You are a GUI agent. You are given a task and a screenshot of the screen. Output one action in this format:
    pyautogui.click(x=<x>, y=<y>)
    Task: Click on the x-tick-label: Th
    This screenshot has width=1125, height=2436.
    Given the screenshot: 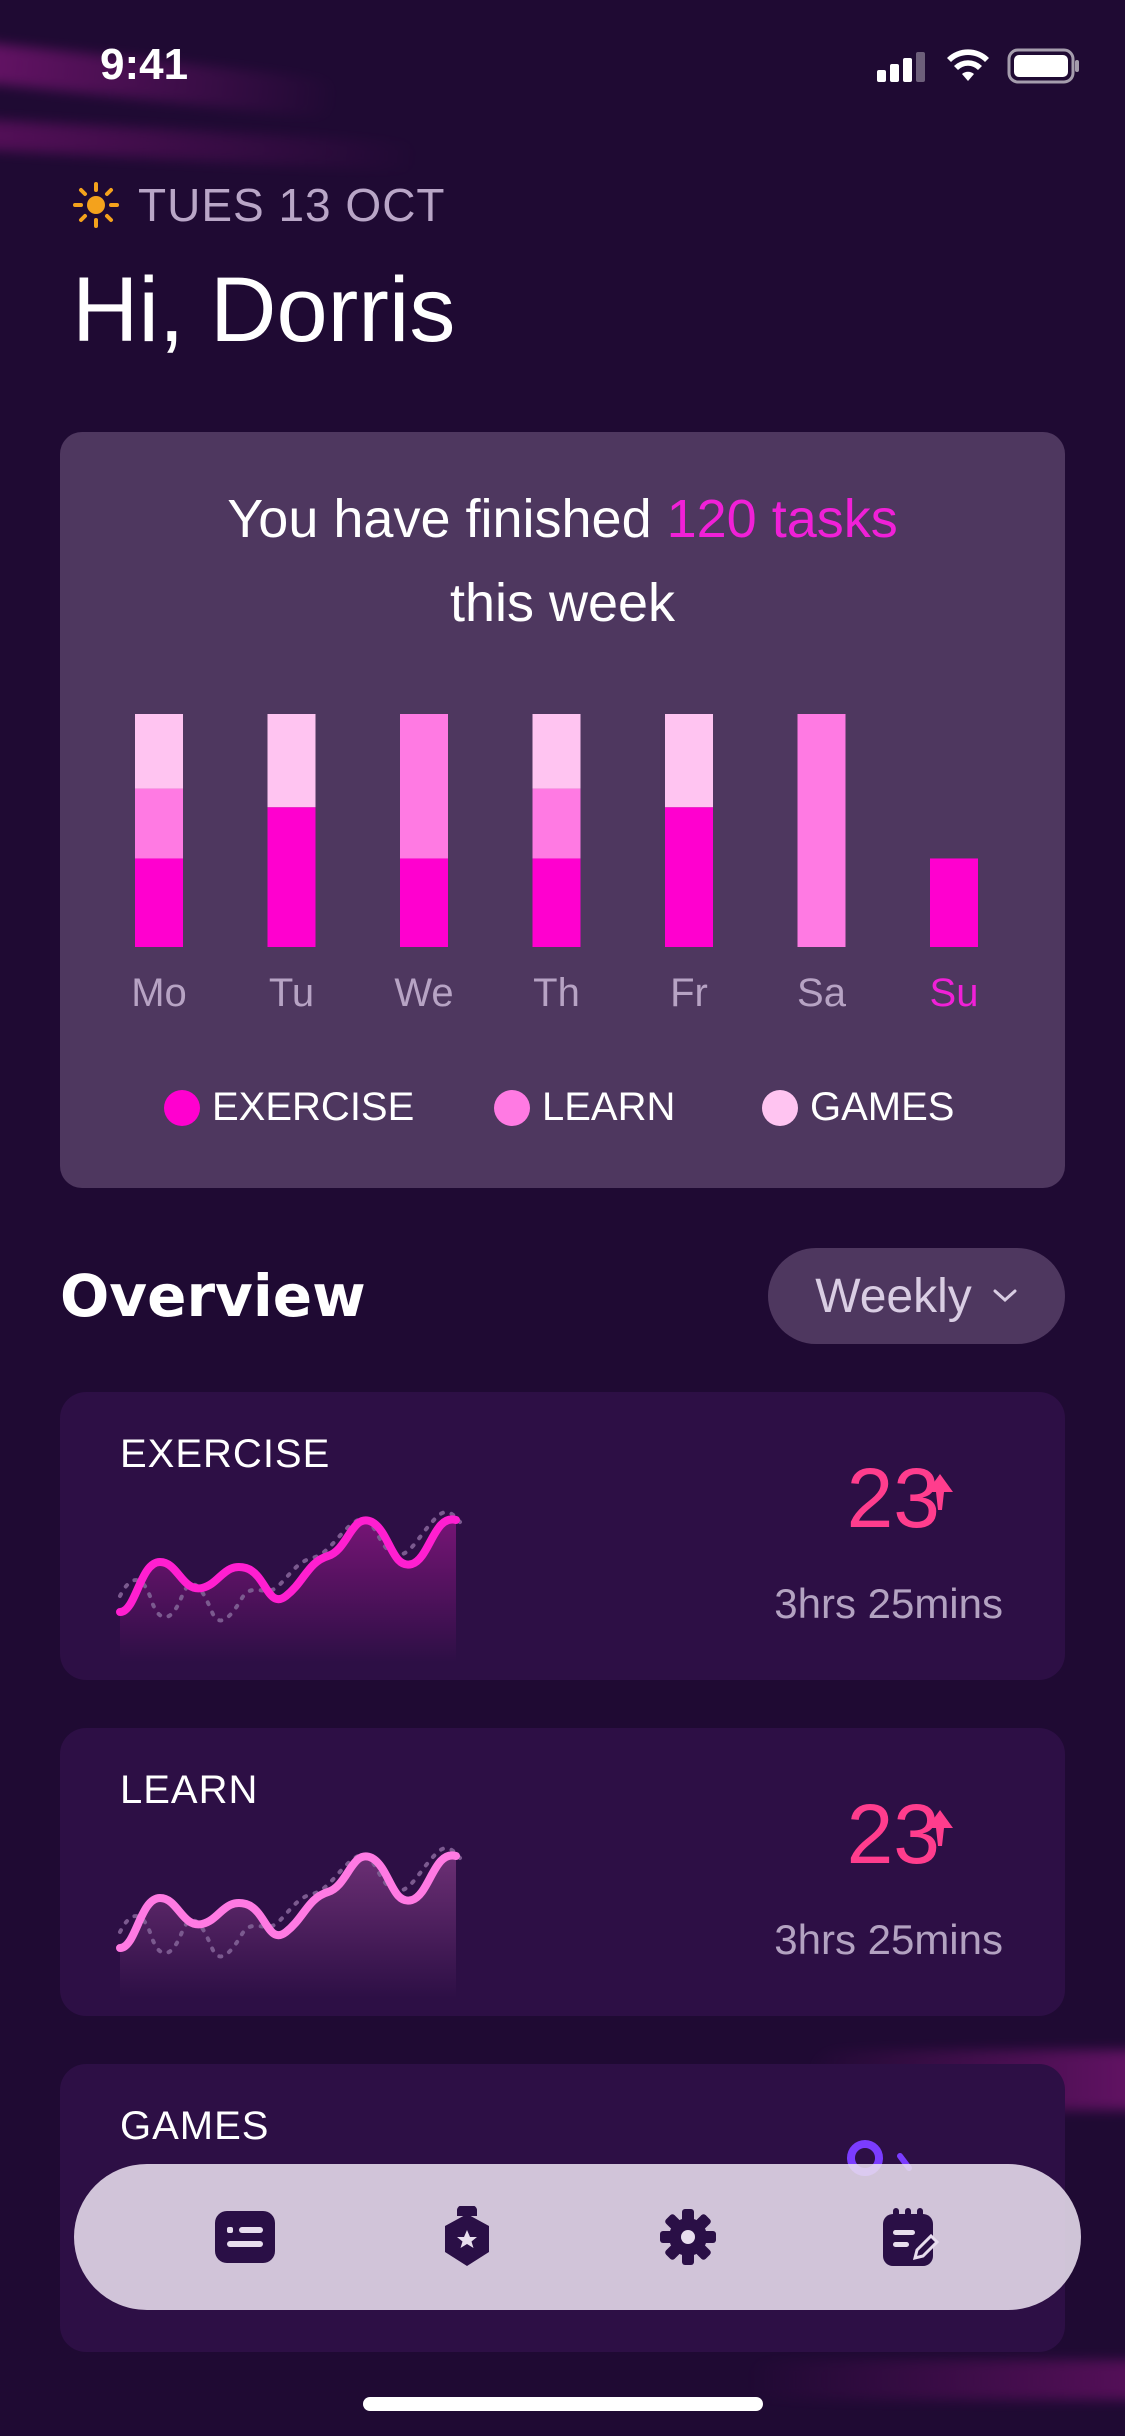 What is the action you would take?
    pyautogui.click(x=556, y=993)
    